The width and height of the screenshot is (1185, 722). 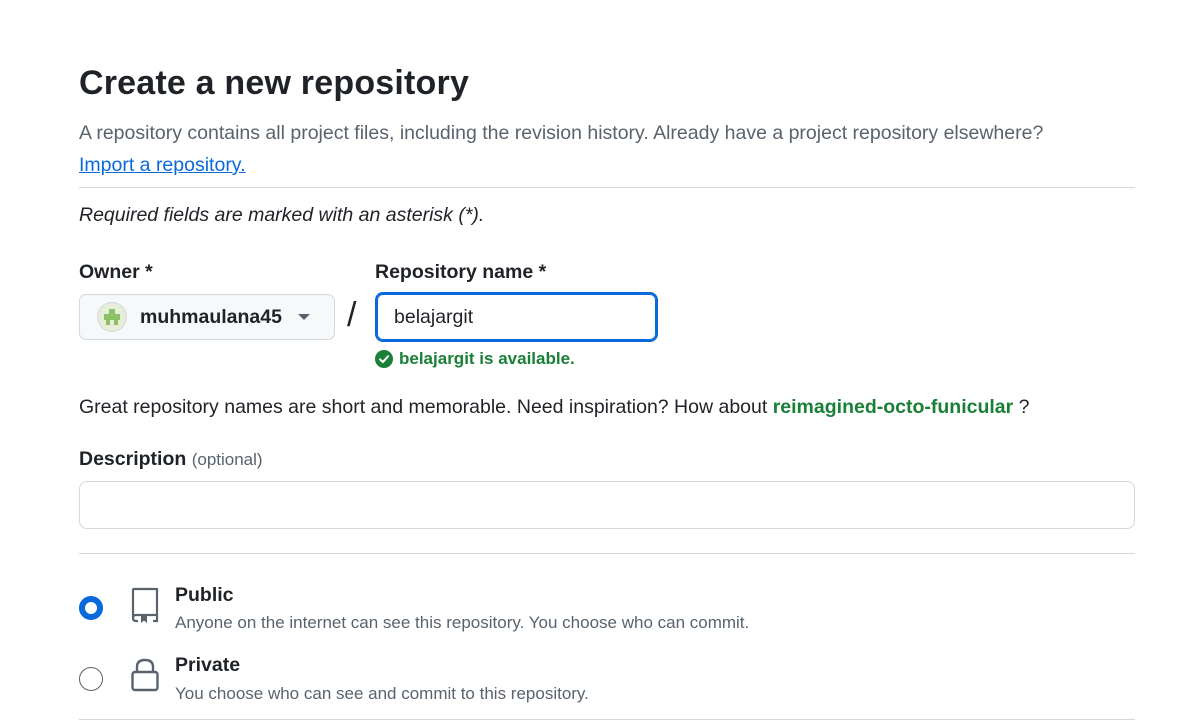 What do you see at coordinates (516, 317) in the screenshot?
I see `repository-name-input` at bounding box center [516, 317].